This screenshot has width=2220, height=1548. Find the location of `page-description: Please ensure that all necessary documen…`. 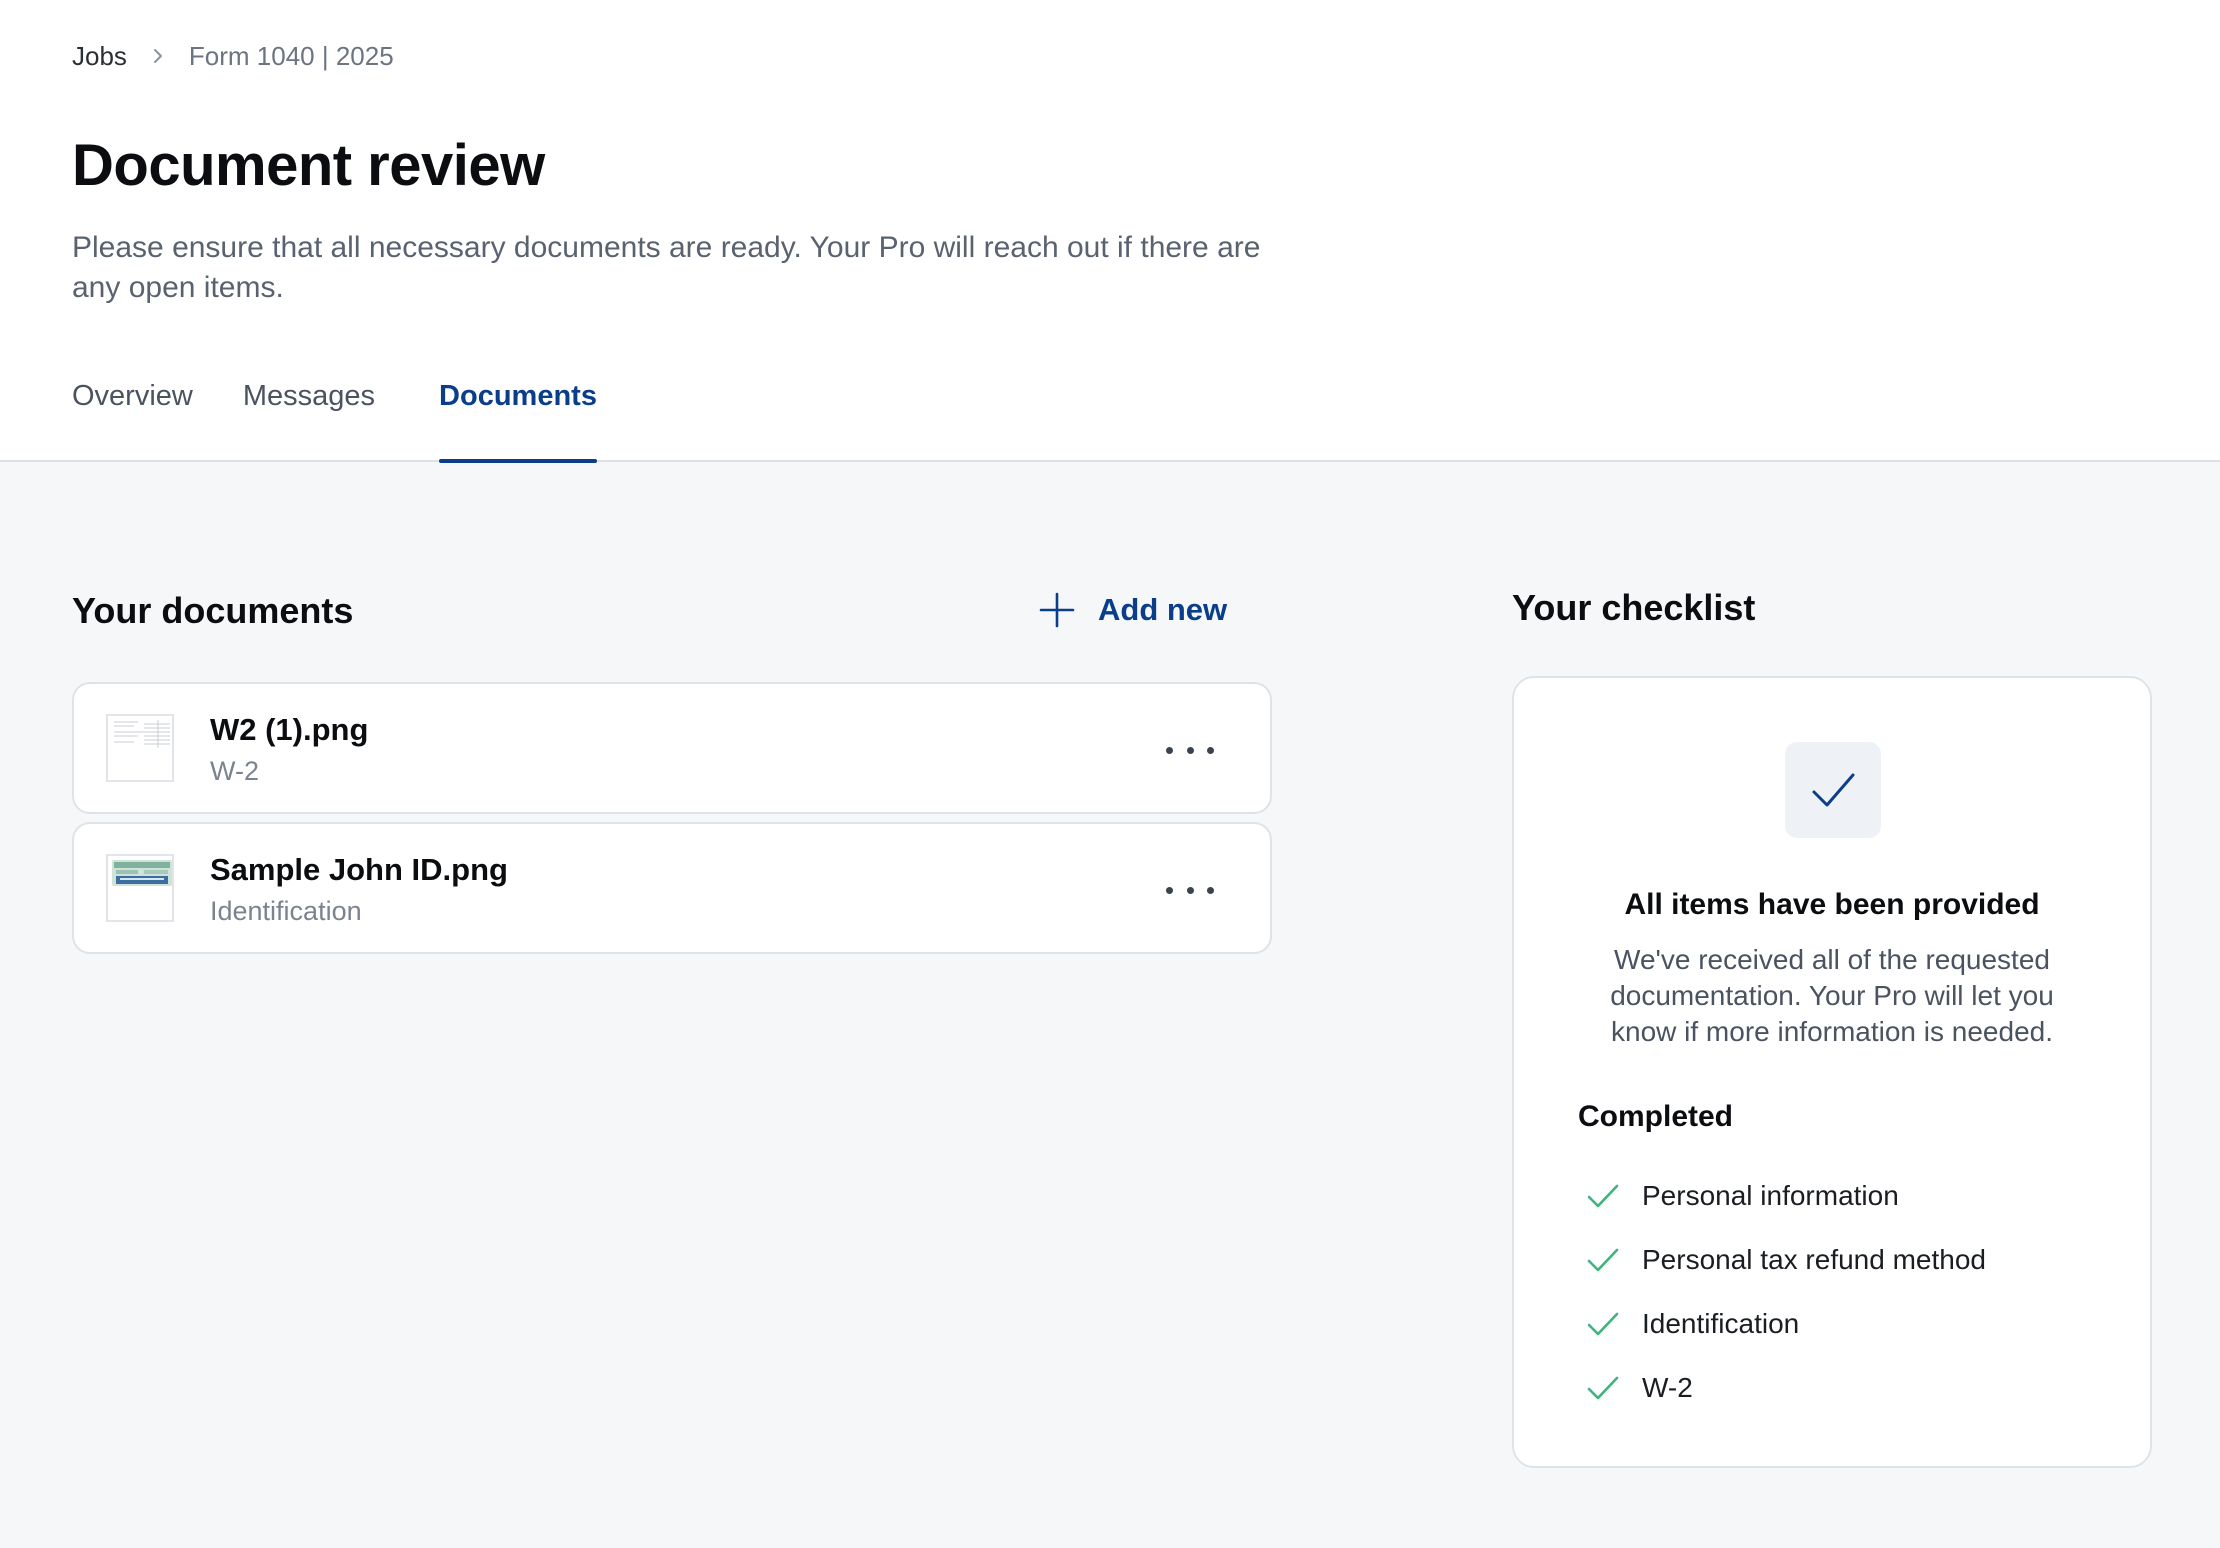

page-description: Please ensure that all necessary documen… is located at coordinates (666, 267).